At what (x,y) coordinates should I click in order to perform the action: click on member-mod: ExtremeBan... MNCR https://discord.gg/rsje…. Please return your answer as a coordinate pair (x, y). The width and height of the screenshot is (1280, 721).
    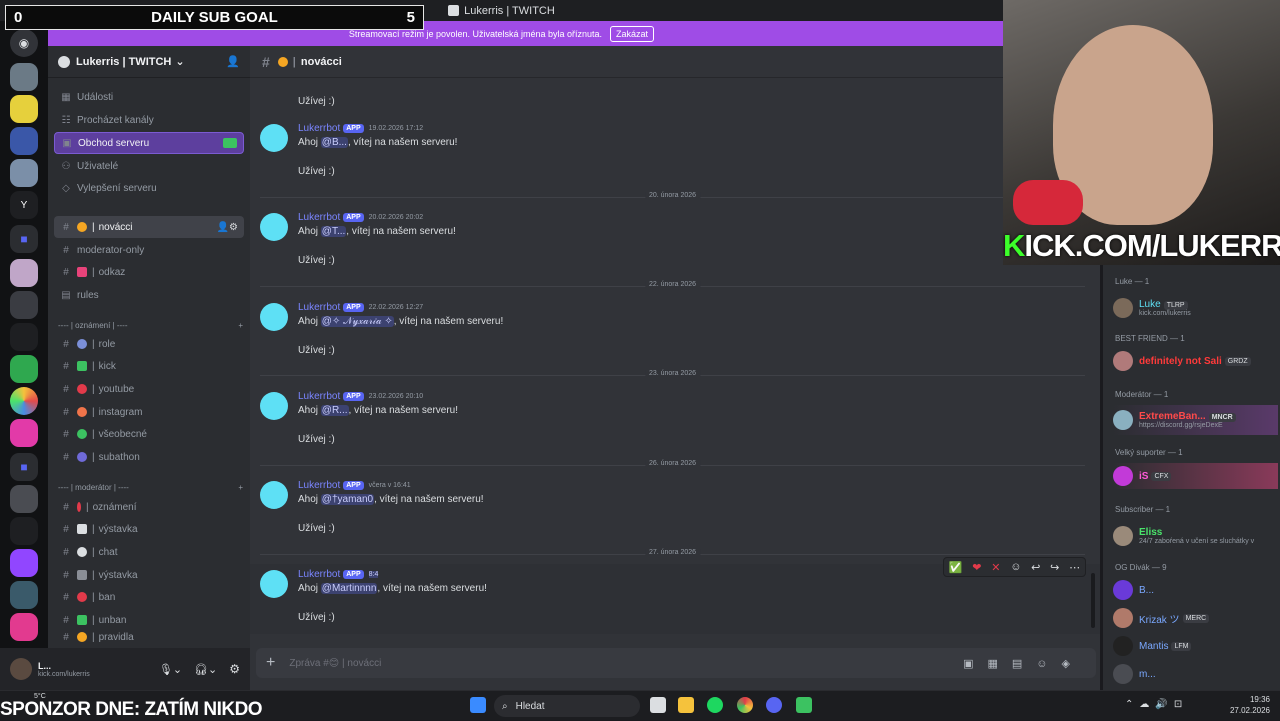
    Looking at the image, I should click on (1195, 420).